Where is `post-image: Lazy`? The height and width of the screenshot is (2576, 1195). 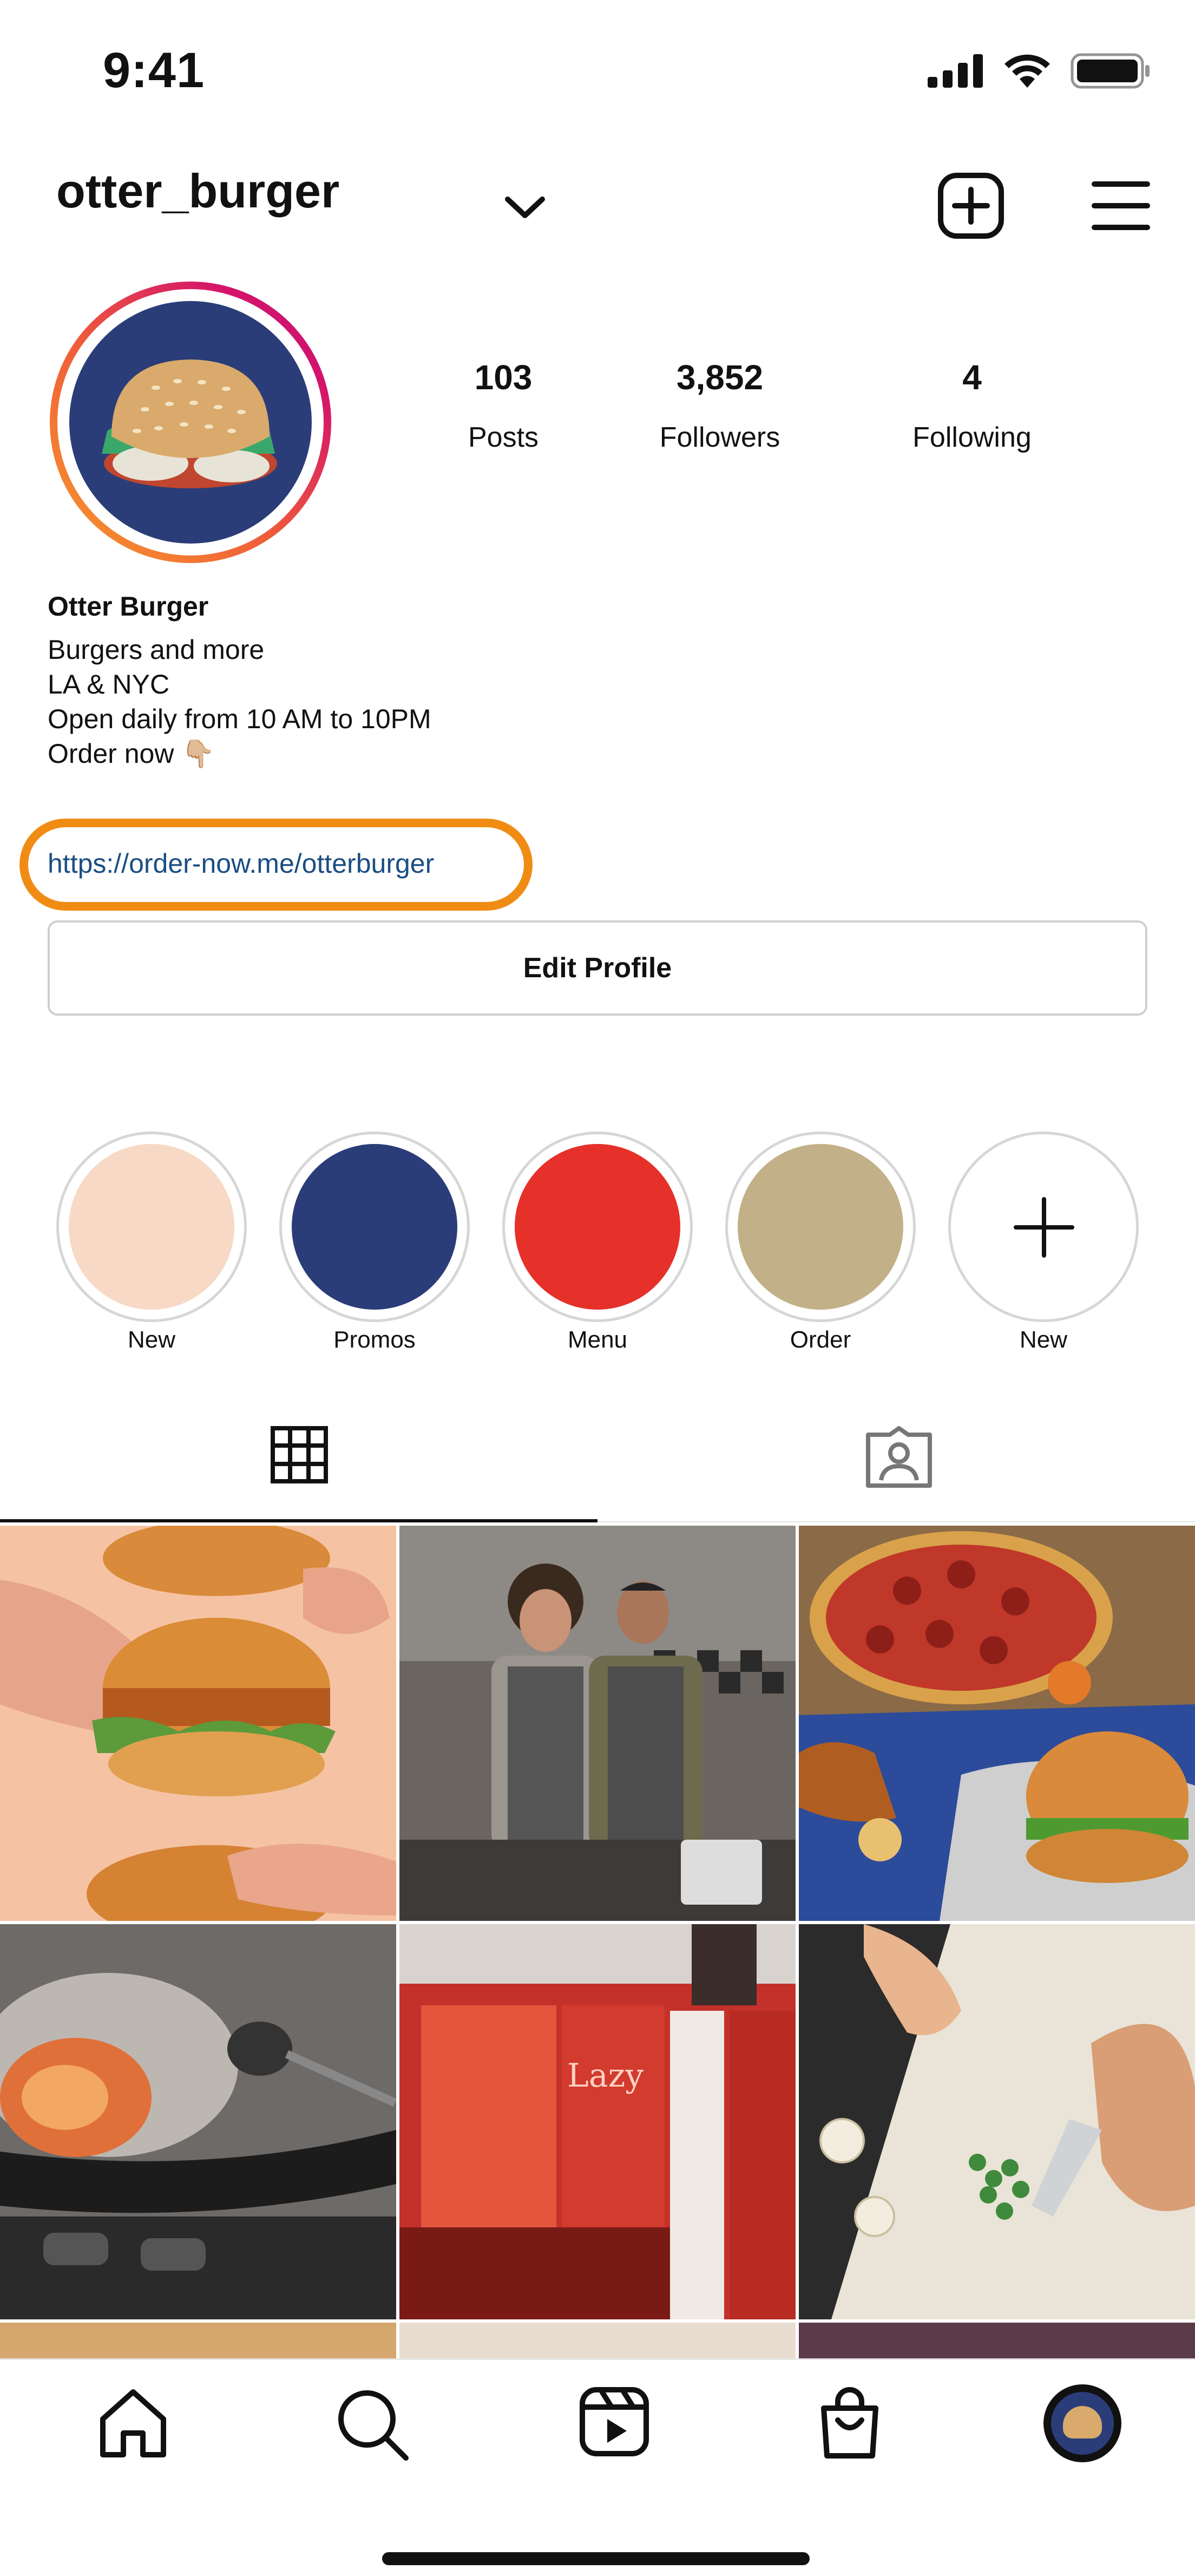
post-image: Lazy is located at coordinates (597, 2121).